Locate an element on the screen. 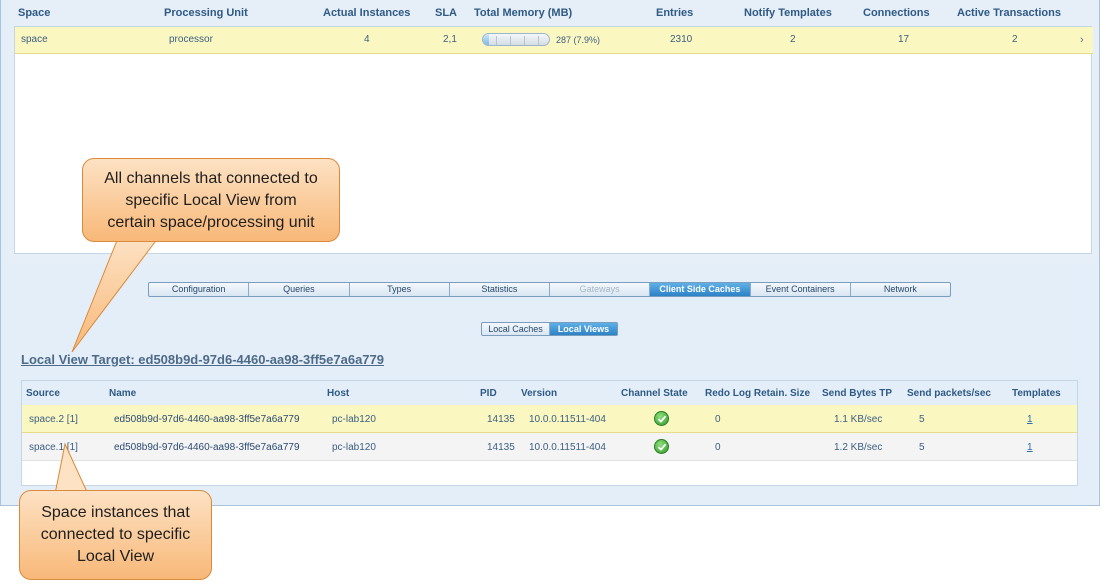 Image resolution: width=1106 pixels, height=585 pixels. callout-channels-line: certain space/processing unit is located at coordinates (211, 222).